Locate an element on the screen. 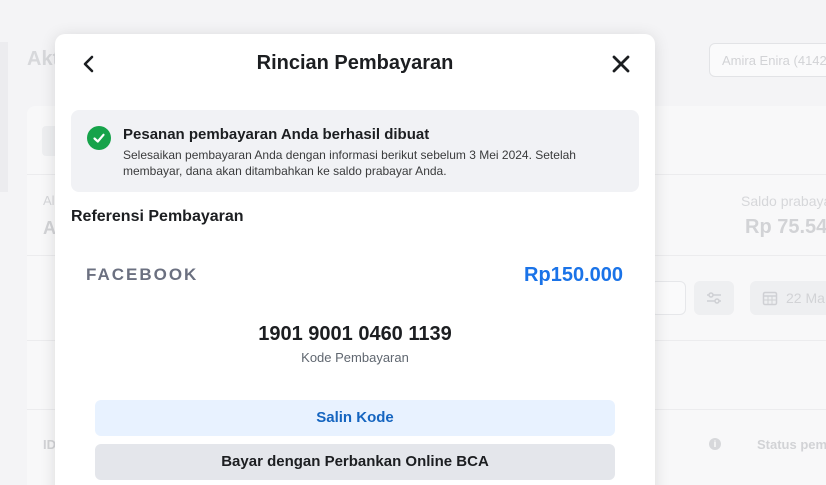 This screenshot has width=826, height=485. balance-value: Rp 75.54 is located at coordinates (785, 227).